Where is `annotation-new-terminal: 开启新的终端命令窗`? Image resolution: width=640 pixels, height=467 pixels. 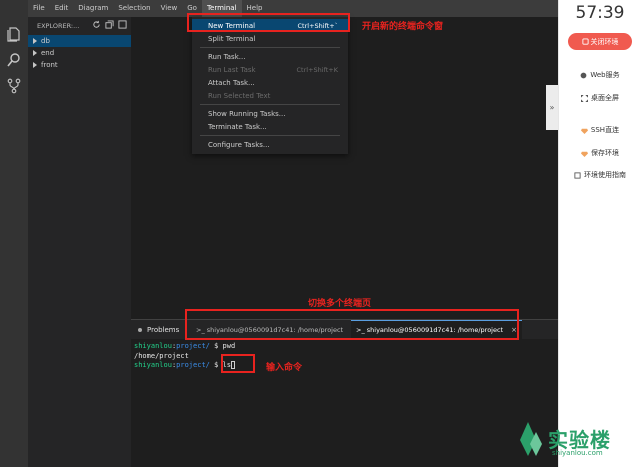
annotation-new-terminal: 开启新的终端命令窗 is located at coordinates (403, 27).